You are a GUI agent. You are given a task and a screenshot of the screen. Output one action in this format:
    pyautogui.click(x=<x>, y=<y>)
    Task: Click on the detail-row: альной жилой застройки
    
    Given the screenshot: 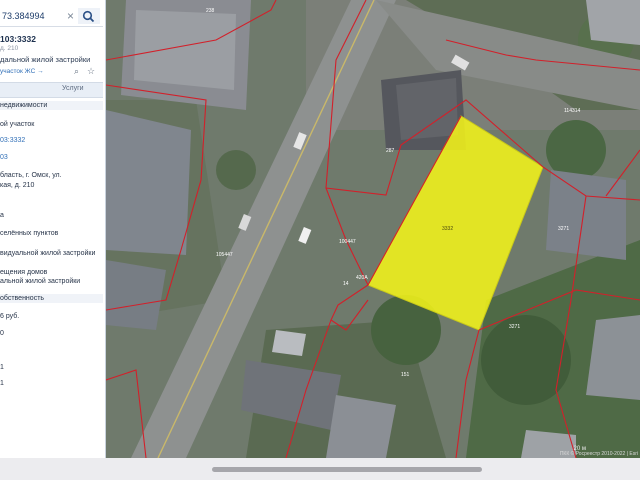 What is the action you would take?
    pyautogui.click(x=40, y=281)
    